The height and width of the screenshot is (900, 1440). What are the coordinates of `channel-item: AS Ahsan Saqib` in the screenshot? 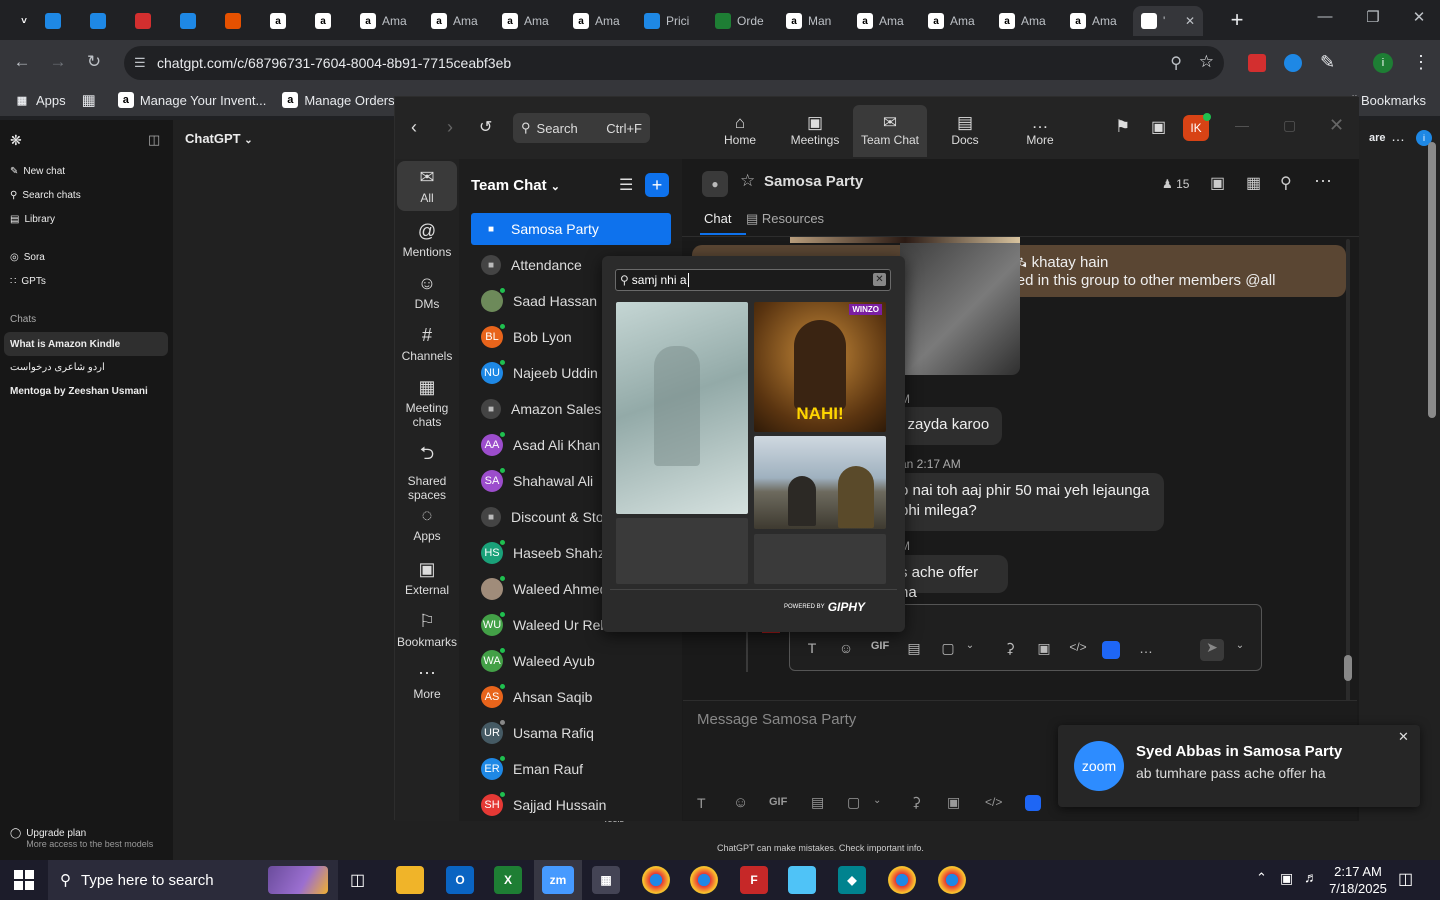 It's located at (571, 697).